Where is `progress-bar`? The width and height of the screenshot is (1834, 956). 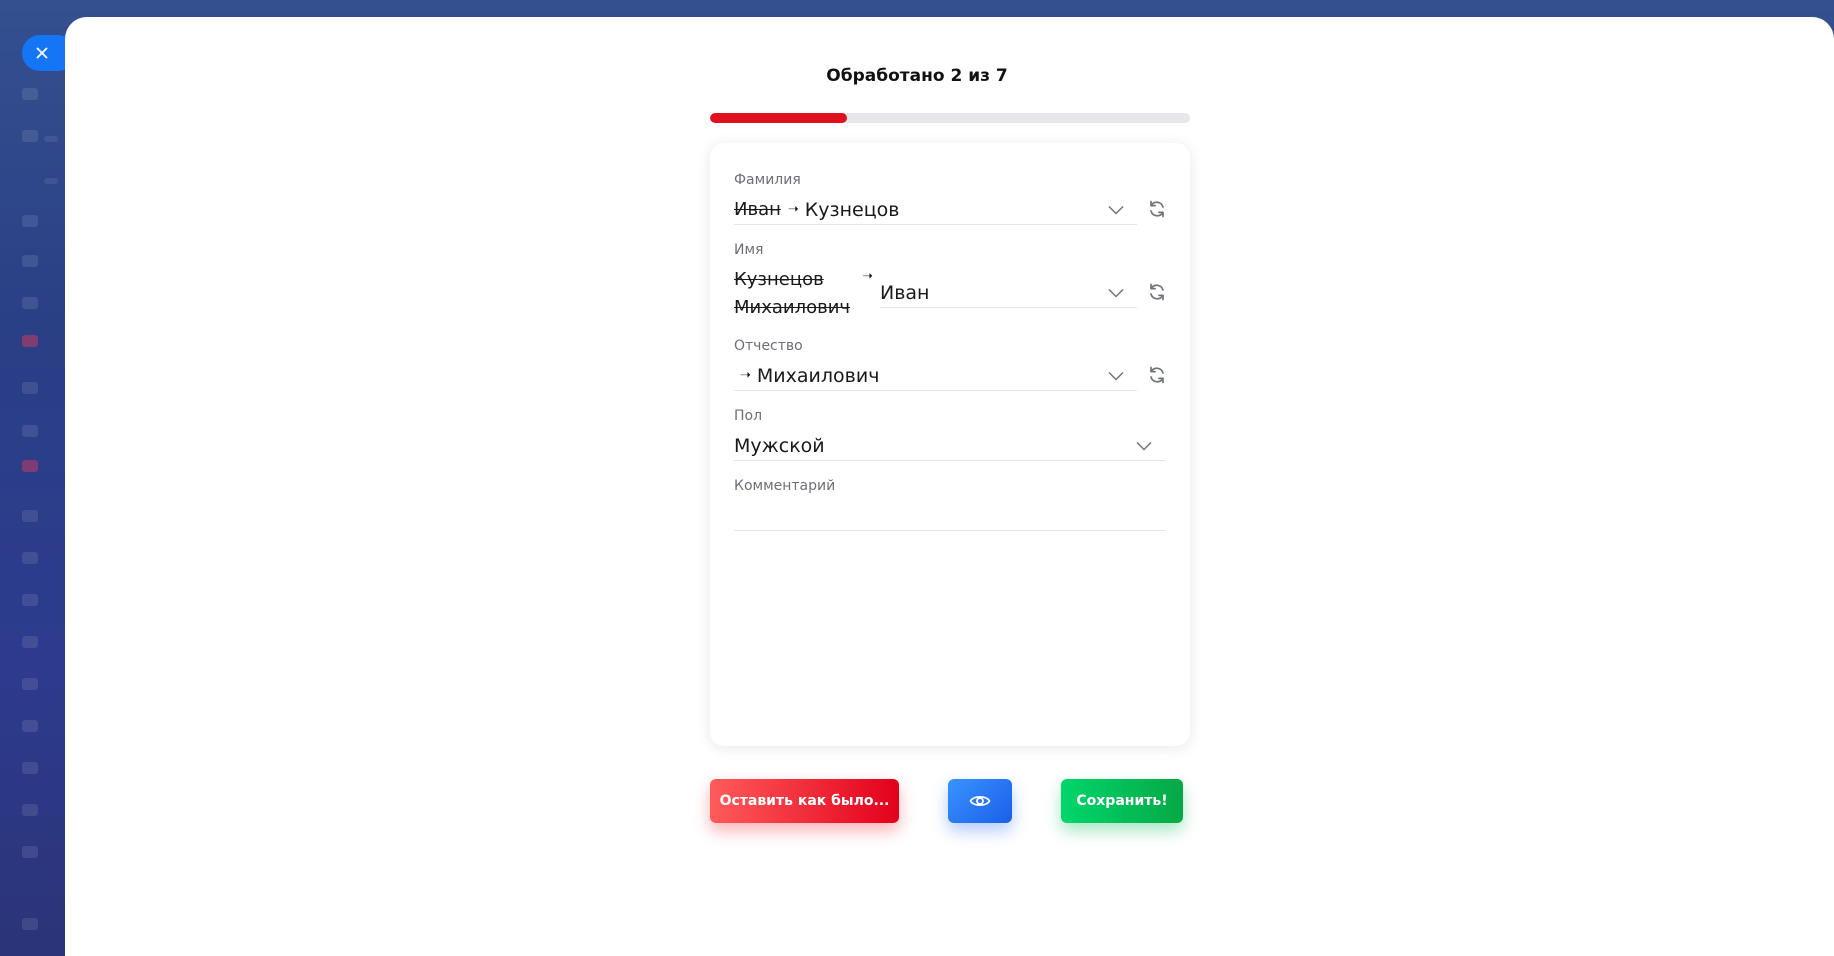
progress-bar is located at coordinates (950, 118).